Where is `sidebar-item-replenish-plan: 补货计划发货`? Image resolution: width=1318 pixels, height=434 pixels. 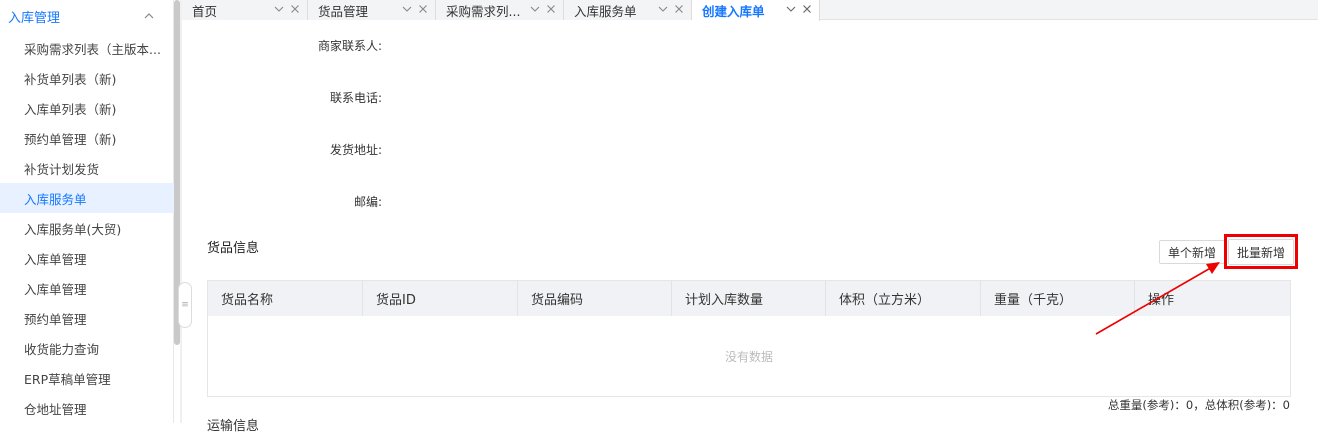 sidebar-item-replenish-plan: 补货计划发货 is located at coordinates (87, 168).